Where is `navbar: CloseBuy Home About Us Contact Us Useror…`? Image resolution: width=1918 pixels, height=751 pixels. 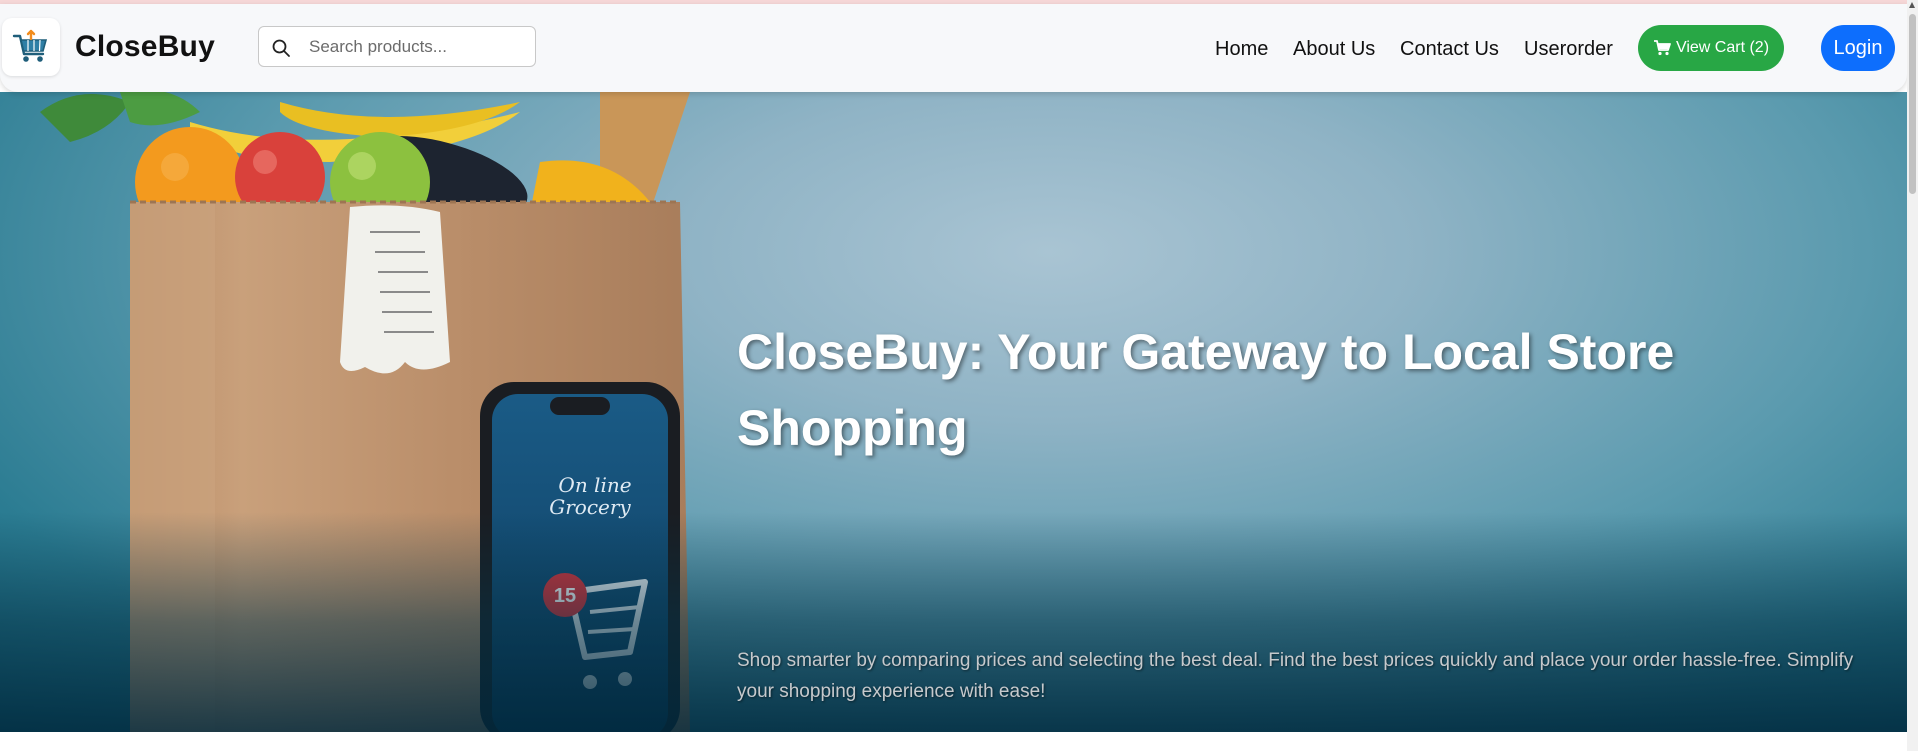
navbar: CloseBuy Home About Us Contact Us Useror… is located at coordinates (953, 48).